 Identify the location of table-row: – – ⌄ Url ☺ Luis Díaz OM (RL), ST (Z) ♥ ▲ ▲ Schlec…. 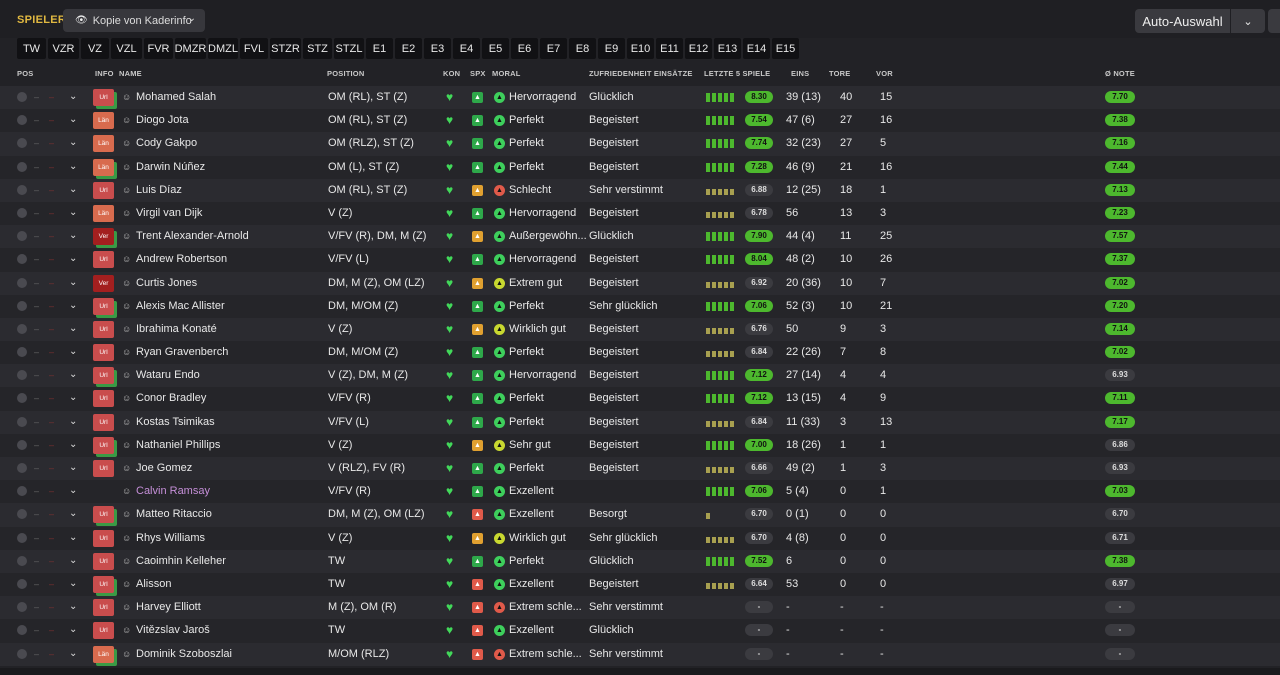
(640, 190).